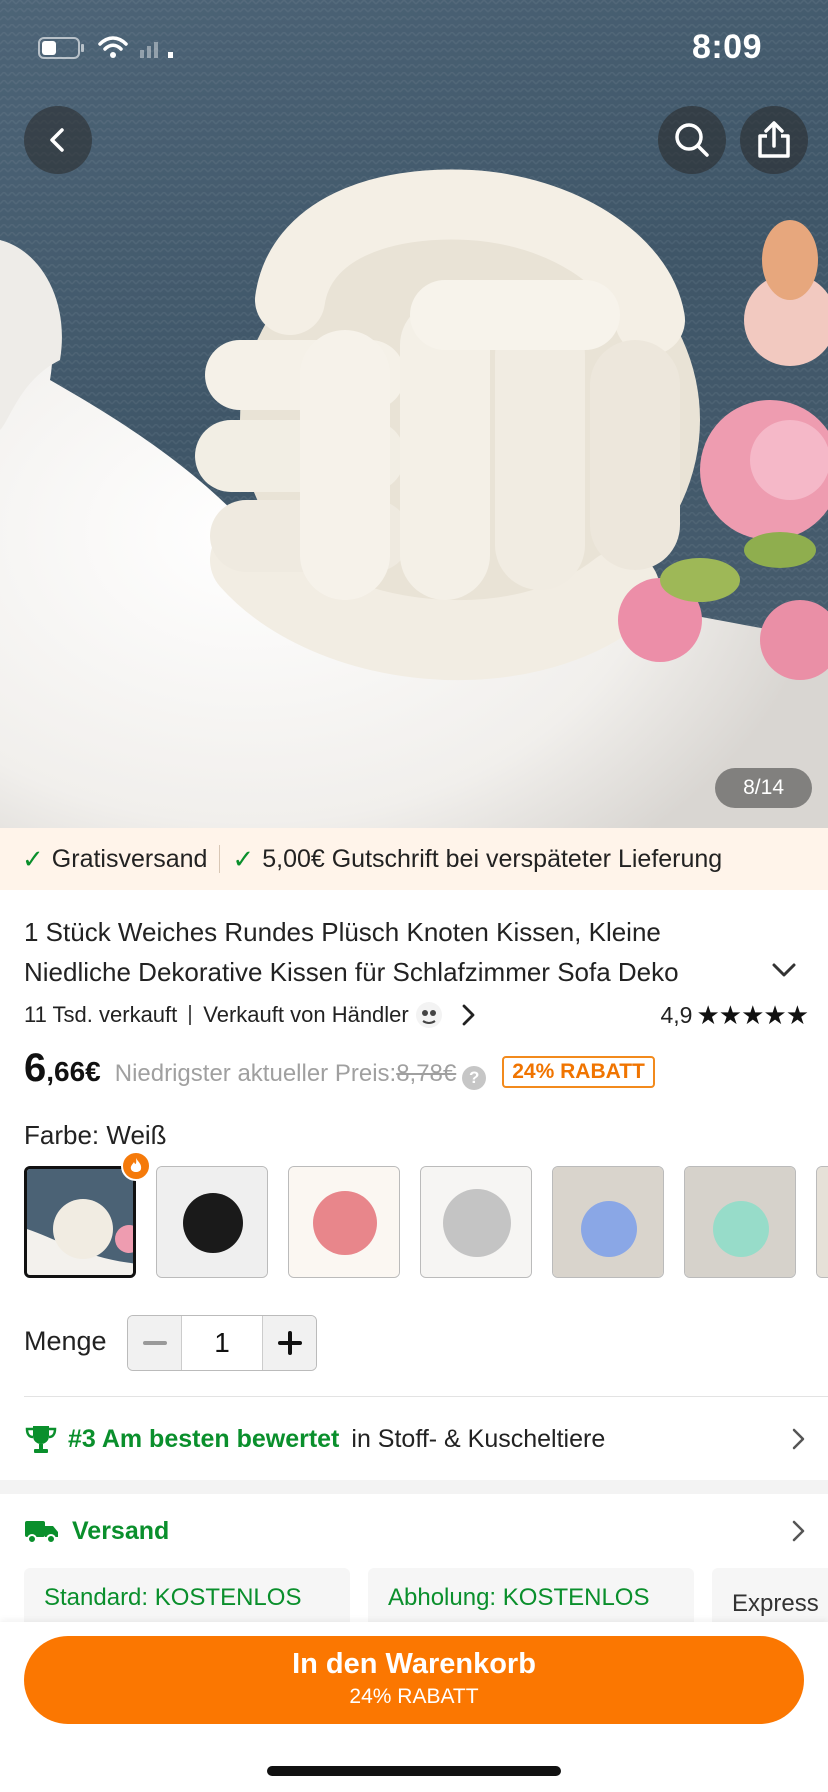 The image size is (828, 1792). What do you see at coordinates (726, 47) in the screenshot?
I see `status-time: 8:09` at bounding box center [726, 47].